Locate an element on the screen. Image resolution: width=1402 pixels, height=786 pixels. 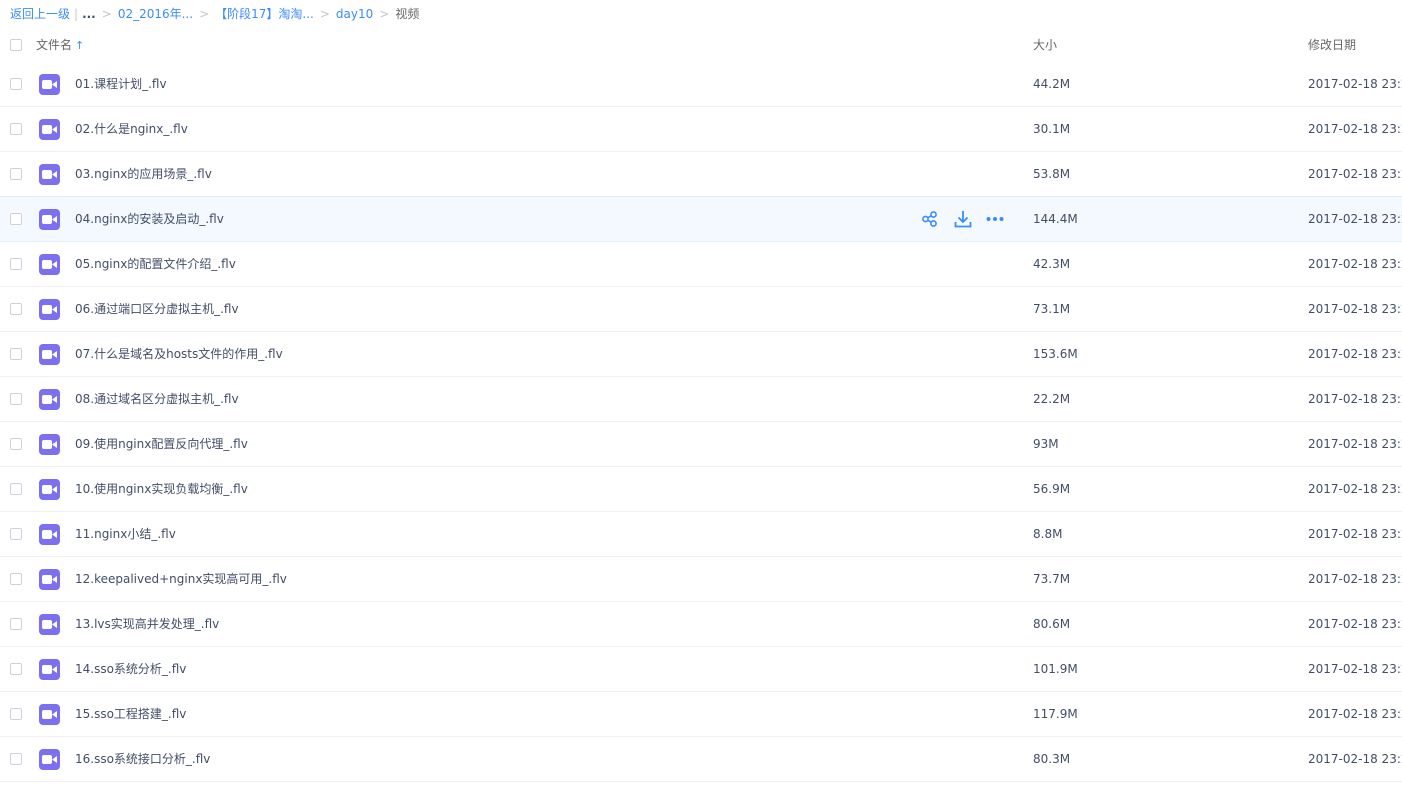
file-name: 10.使用nginx实现负载均衡_.flv is located at coordinates (161, 489).